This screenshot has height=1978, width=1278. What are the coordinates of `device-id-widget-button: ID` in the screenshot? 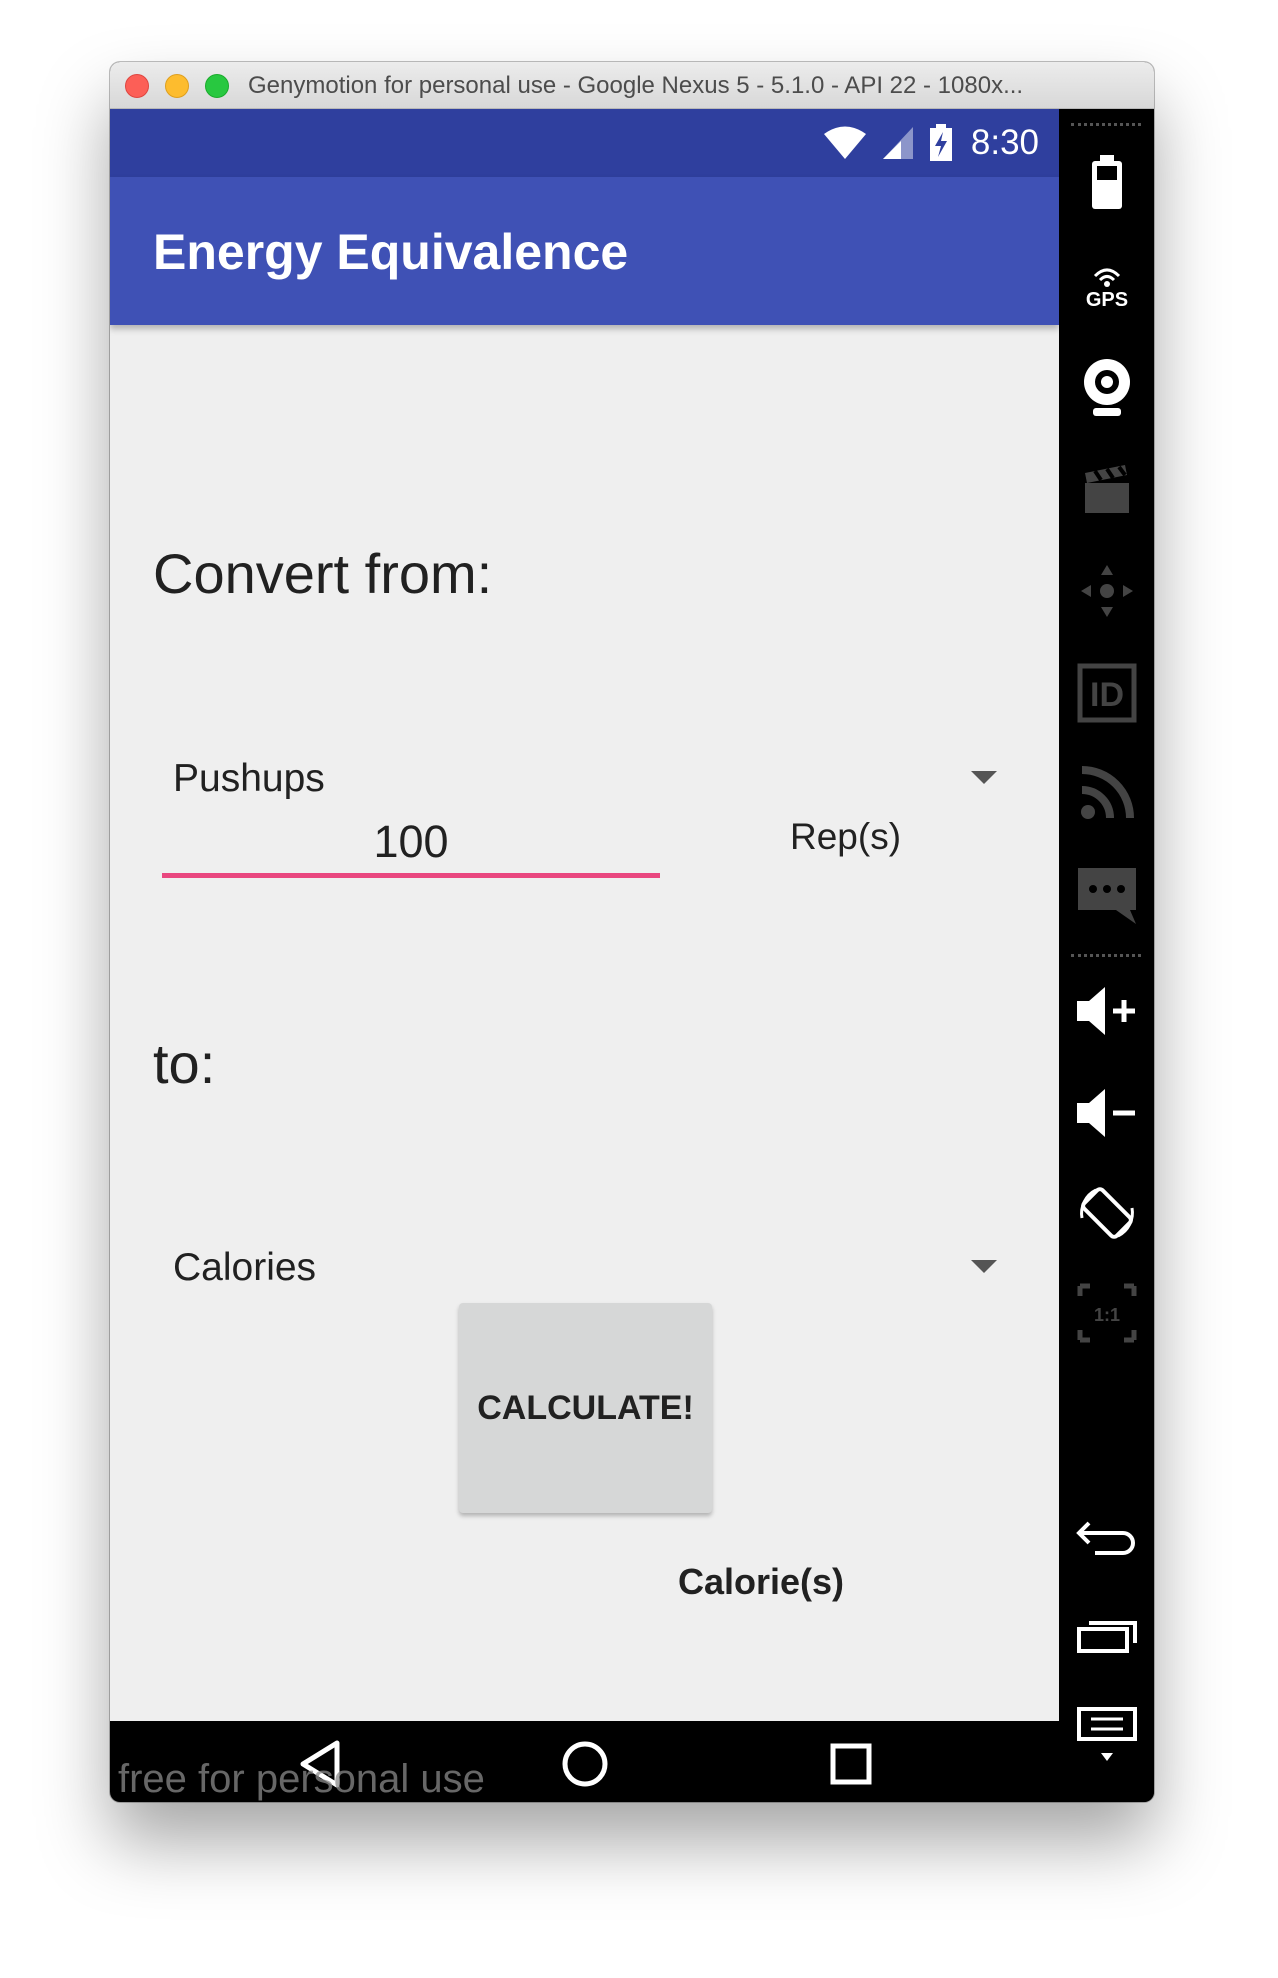 It's located at (1107, 693).